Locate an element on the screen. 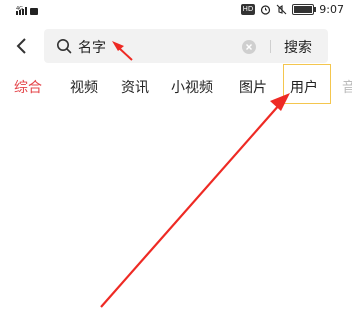 The width and height of the screenshot is (352, 323). back-button is located at coordinates (21, 46).